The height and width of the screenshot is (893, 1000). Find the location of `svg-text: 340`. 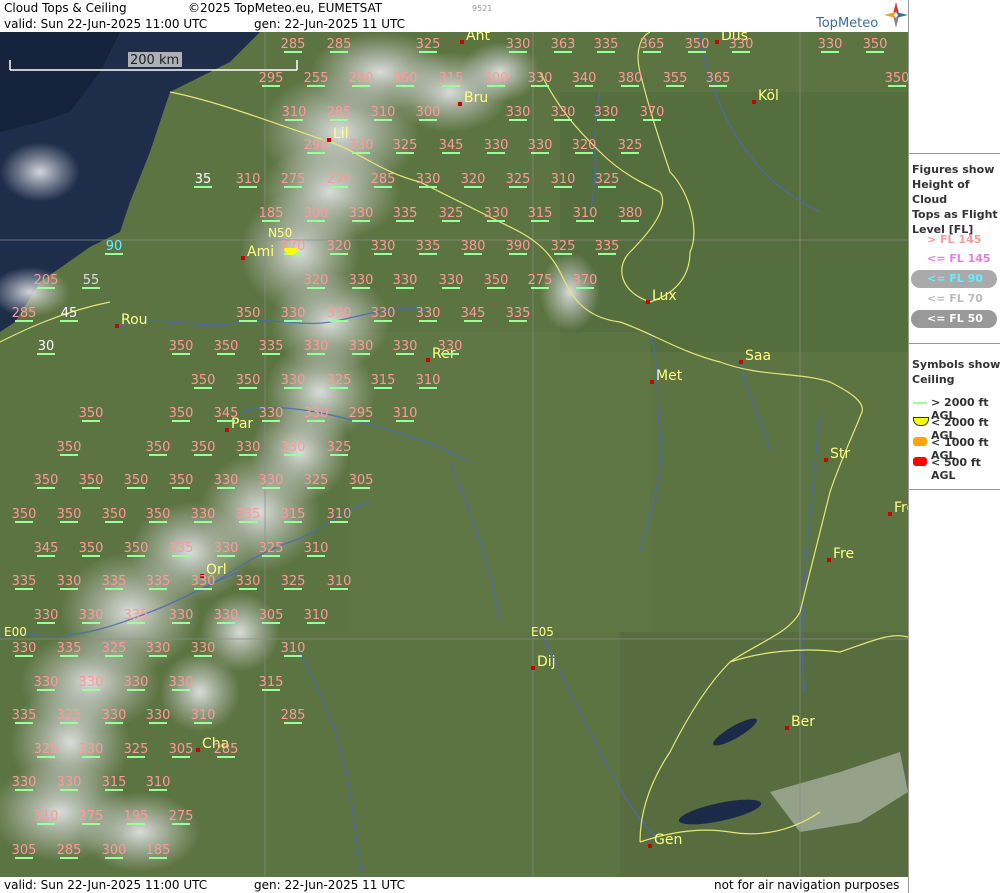

svg-text: 340 is located at coordinates (584, 78).